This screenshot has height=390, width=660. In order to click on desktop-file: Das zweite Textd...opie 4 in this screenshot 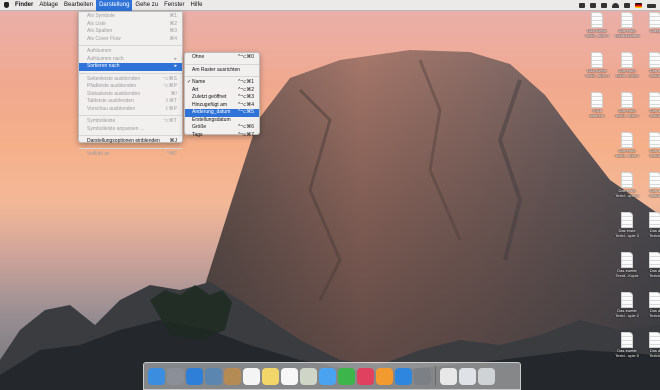, I will do `click(597, 25)`.